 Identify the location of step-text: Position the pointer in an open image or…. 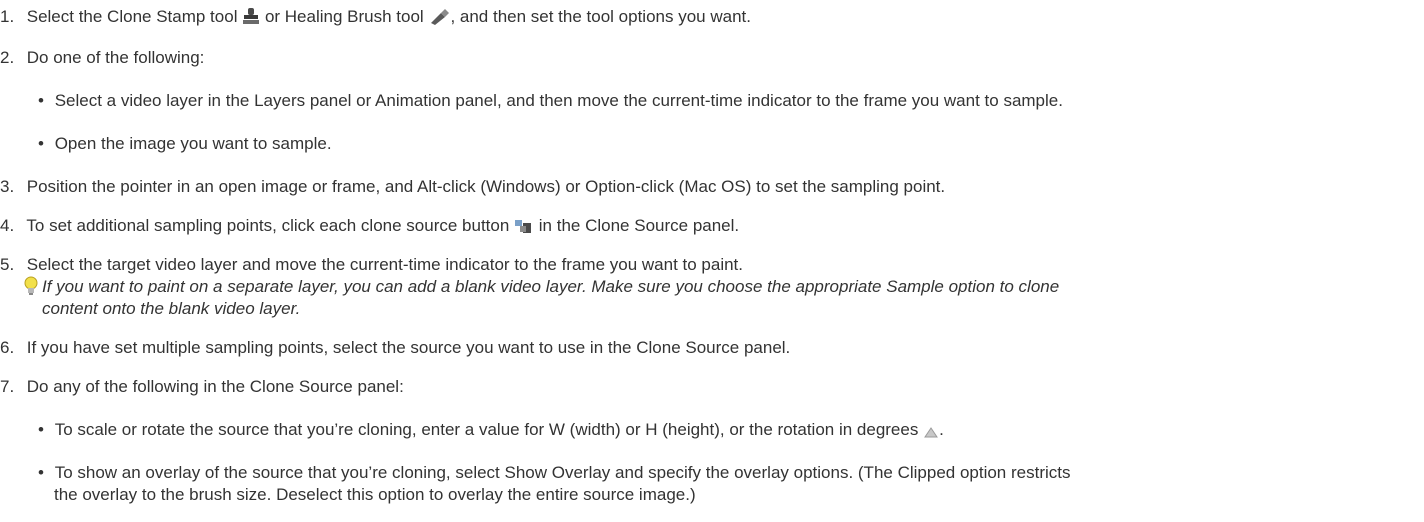
(486, 186).